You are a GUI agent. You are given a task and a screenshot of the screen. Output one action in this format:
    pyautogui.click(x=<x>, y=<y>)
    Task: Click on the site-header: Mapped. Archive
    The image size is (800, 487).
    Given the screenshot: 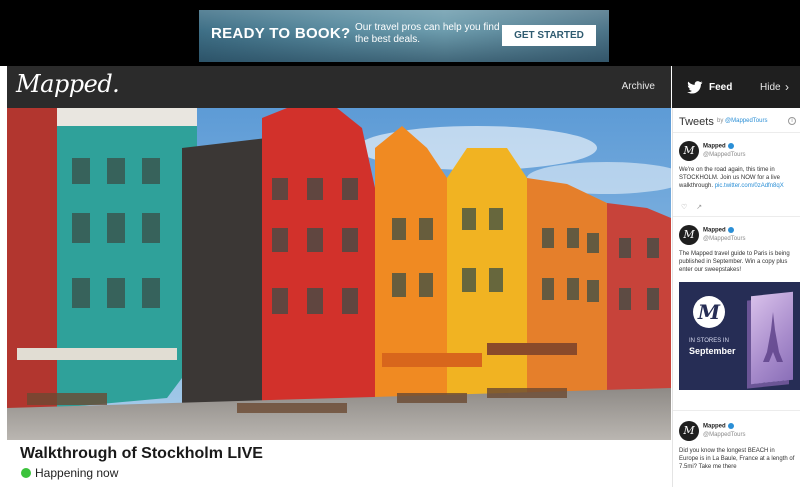 What is the action you would take?
    pyautogui.click(x=339, y=87)
    